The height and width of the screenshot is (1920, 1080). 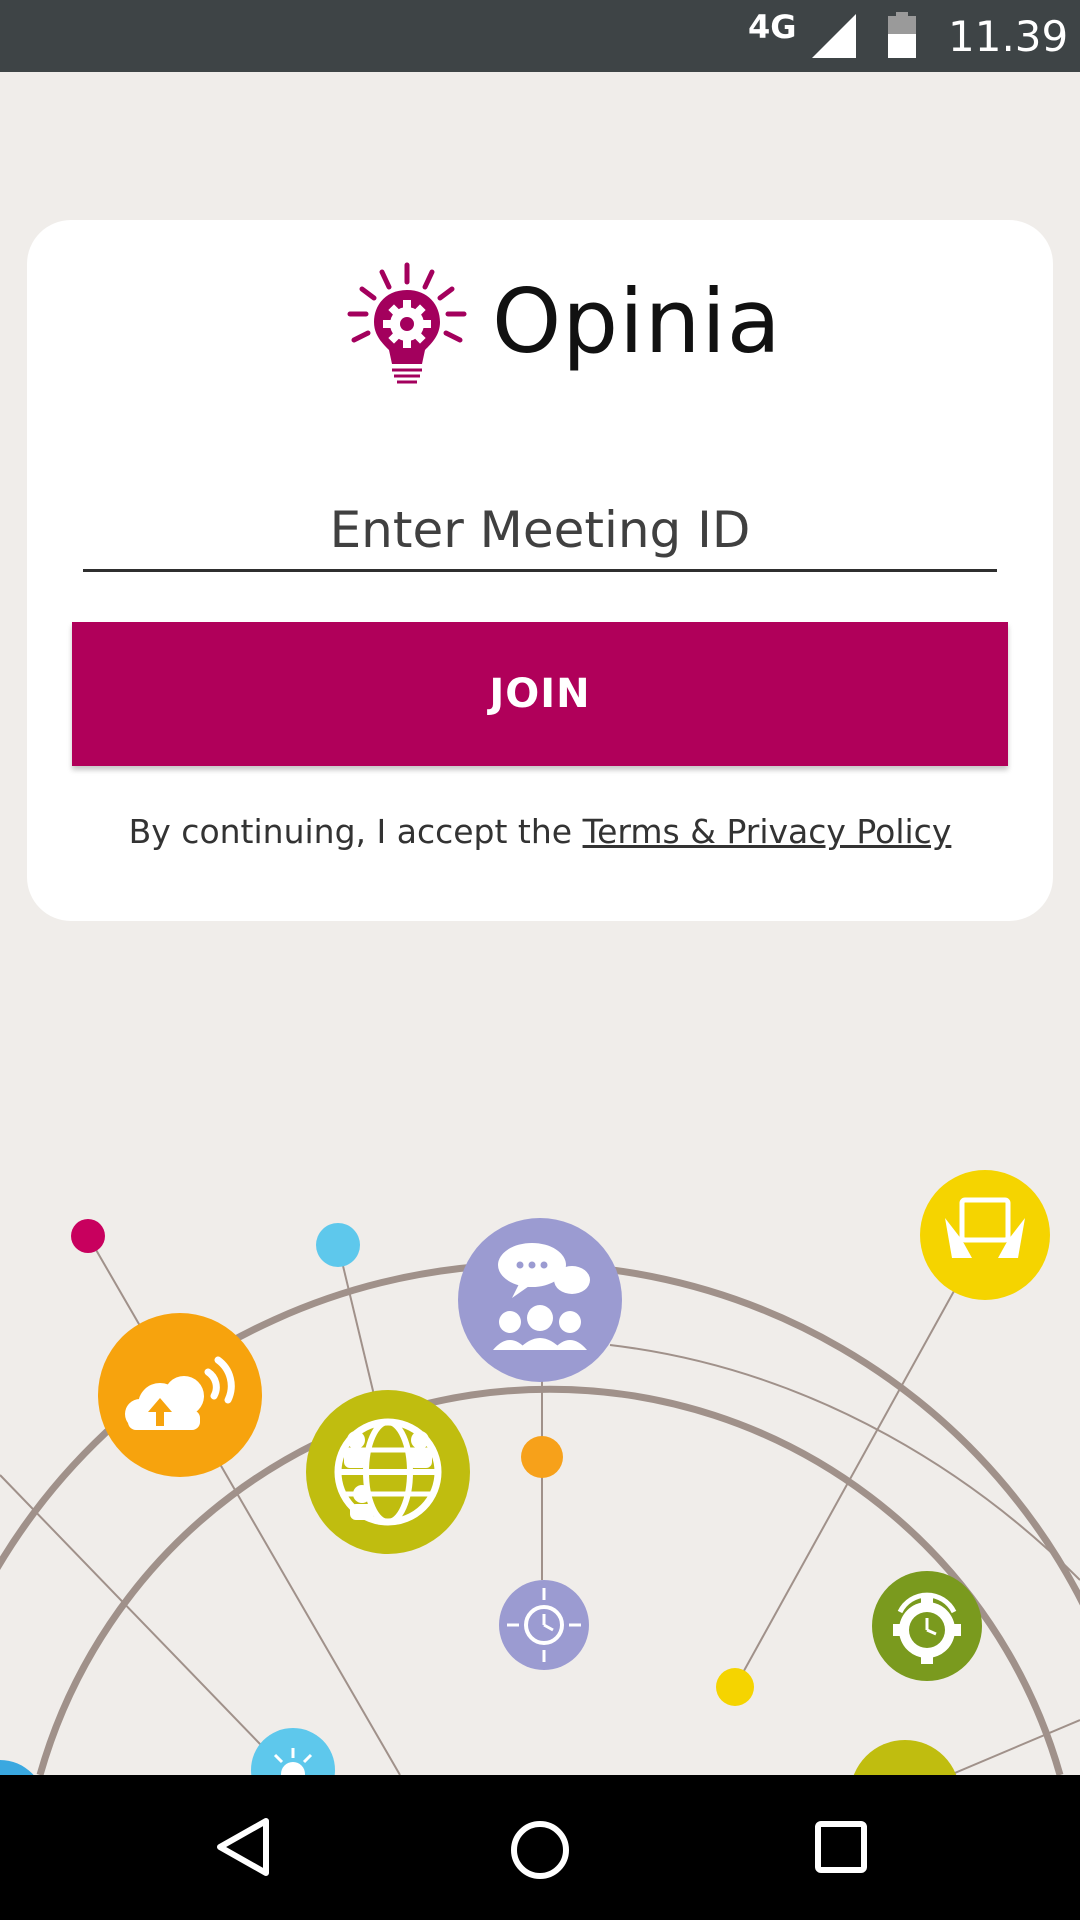 What do you see at coordinates (1008, 36) in the screenshot?
I see `clock: 11.39` at bounding box center [1008, 36].